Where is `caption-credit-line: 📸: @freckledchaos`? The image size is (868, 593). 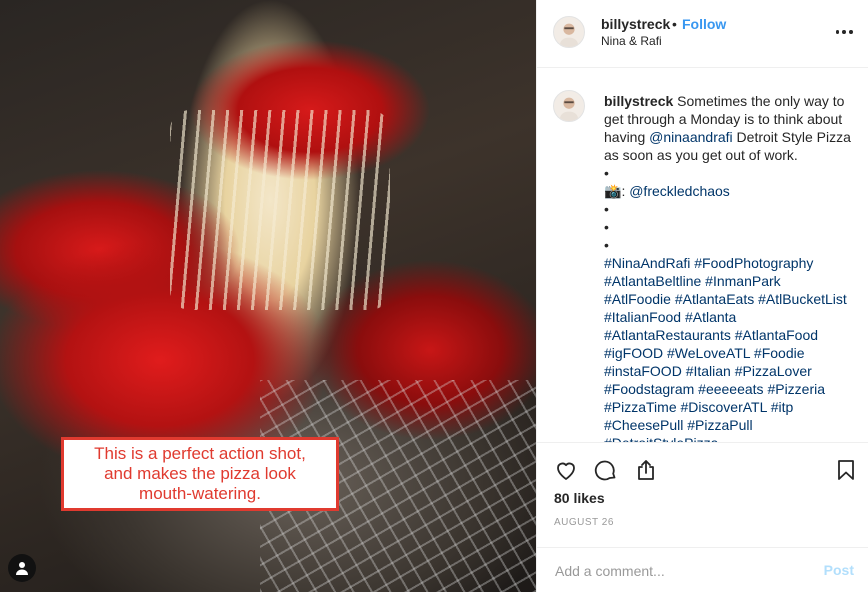
caption-credit-line: 📸: @freckledchaos is located at coordinates (729, 191).